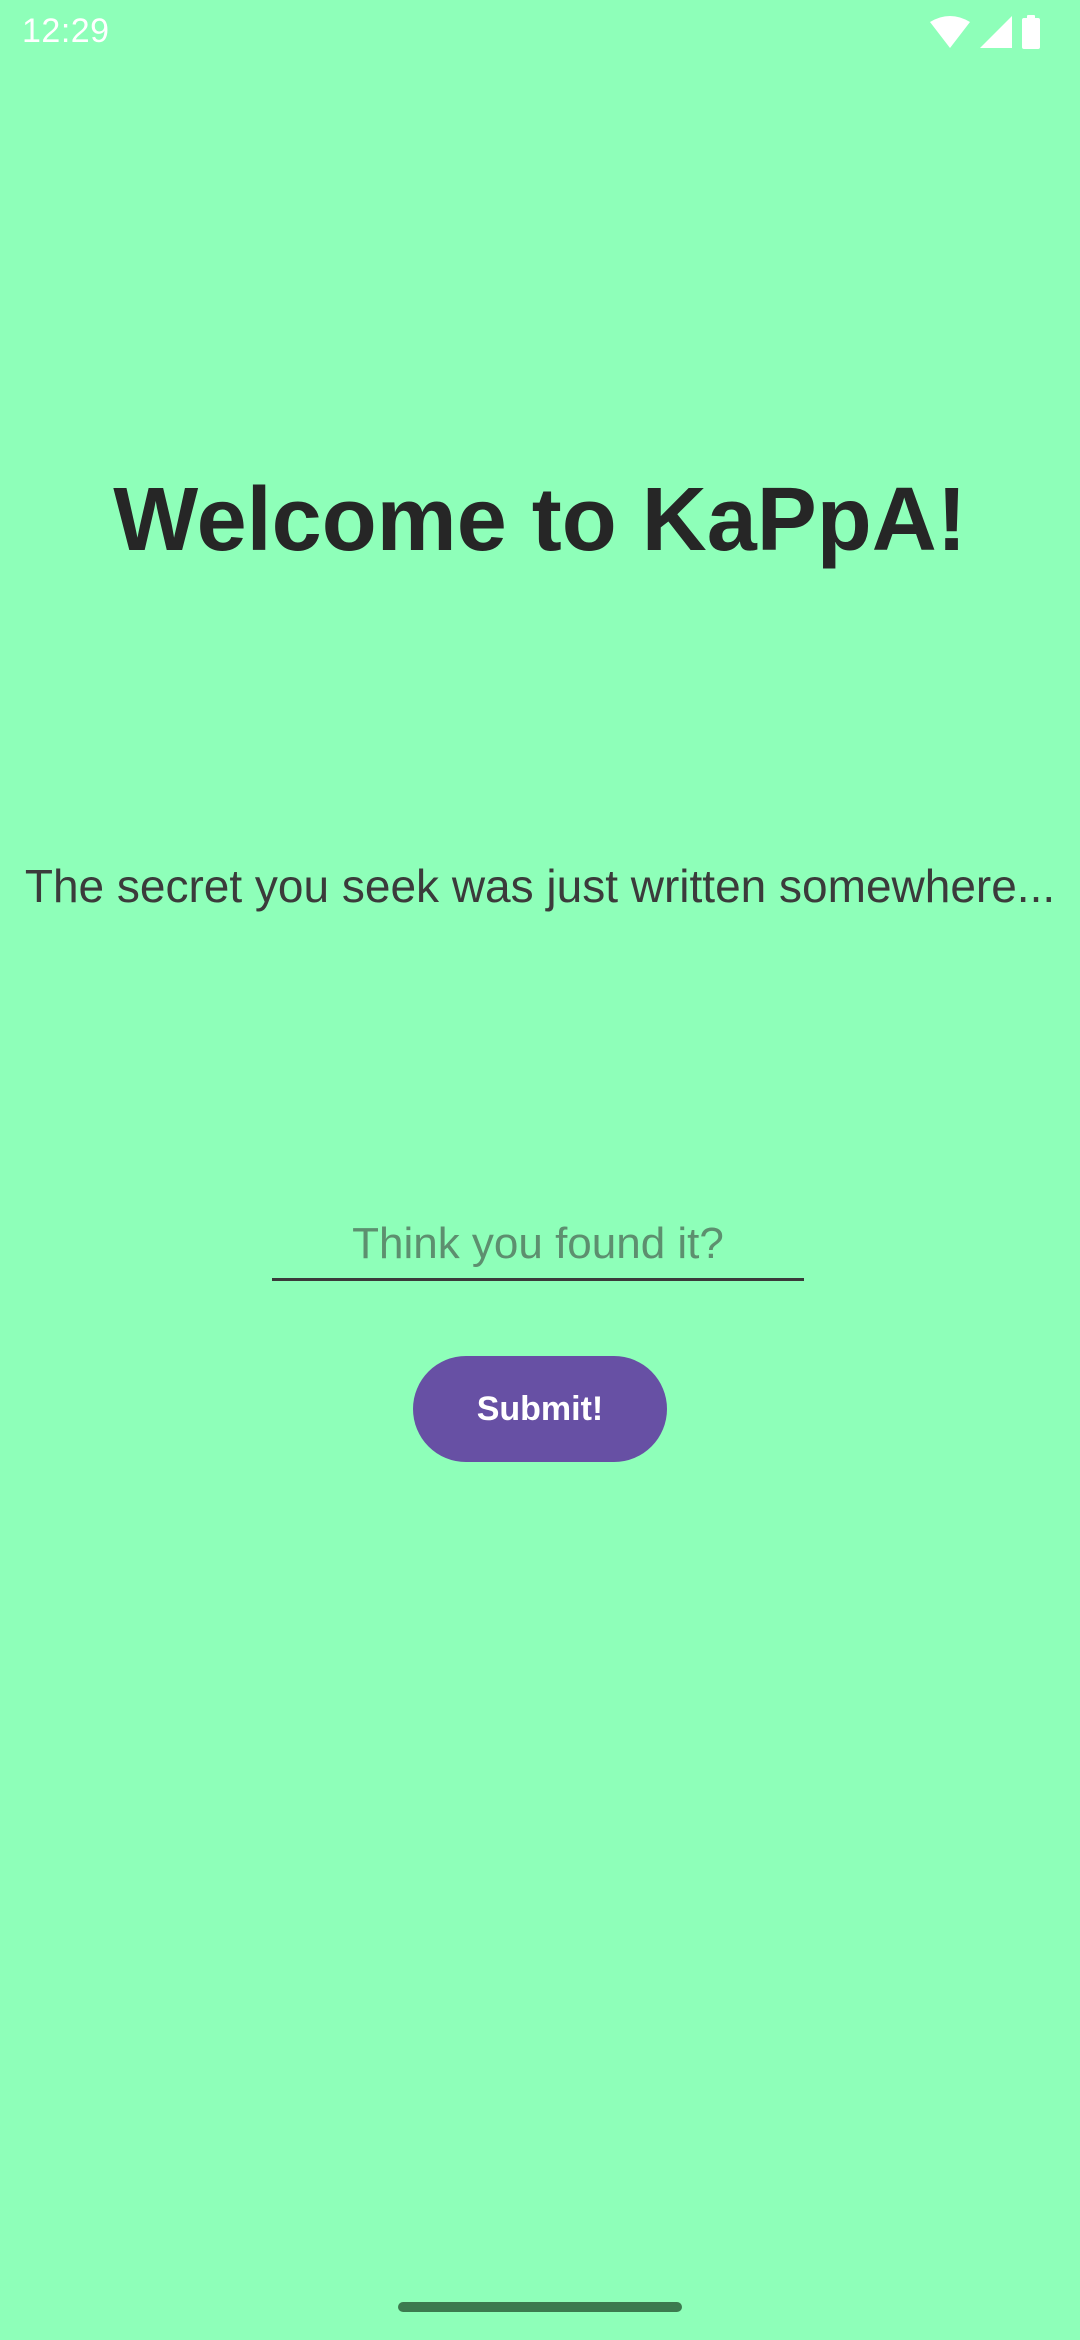 This screenshot has width=1080, height=2340. I want to click on submit-button: Submit!, so click(540, 1409).